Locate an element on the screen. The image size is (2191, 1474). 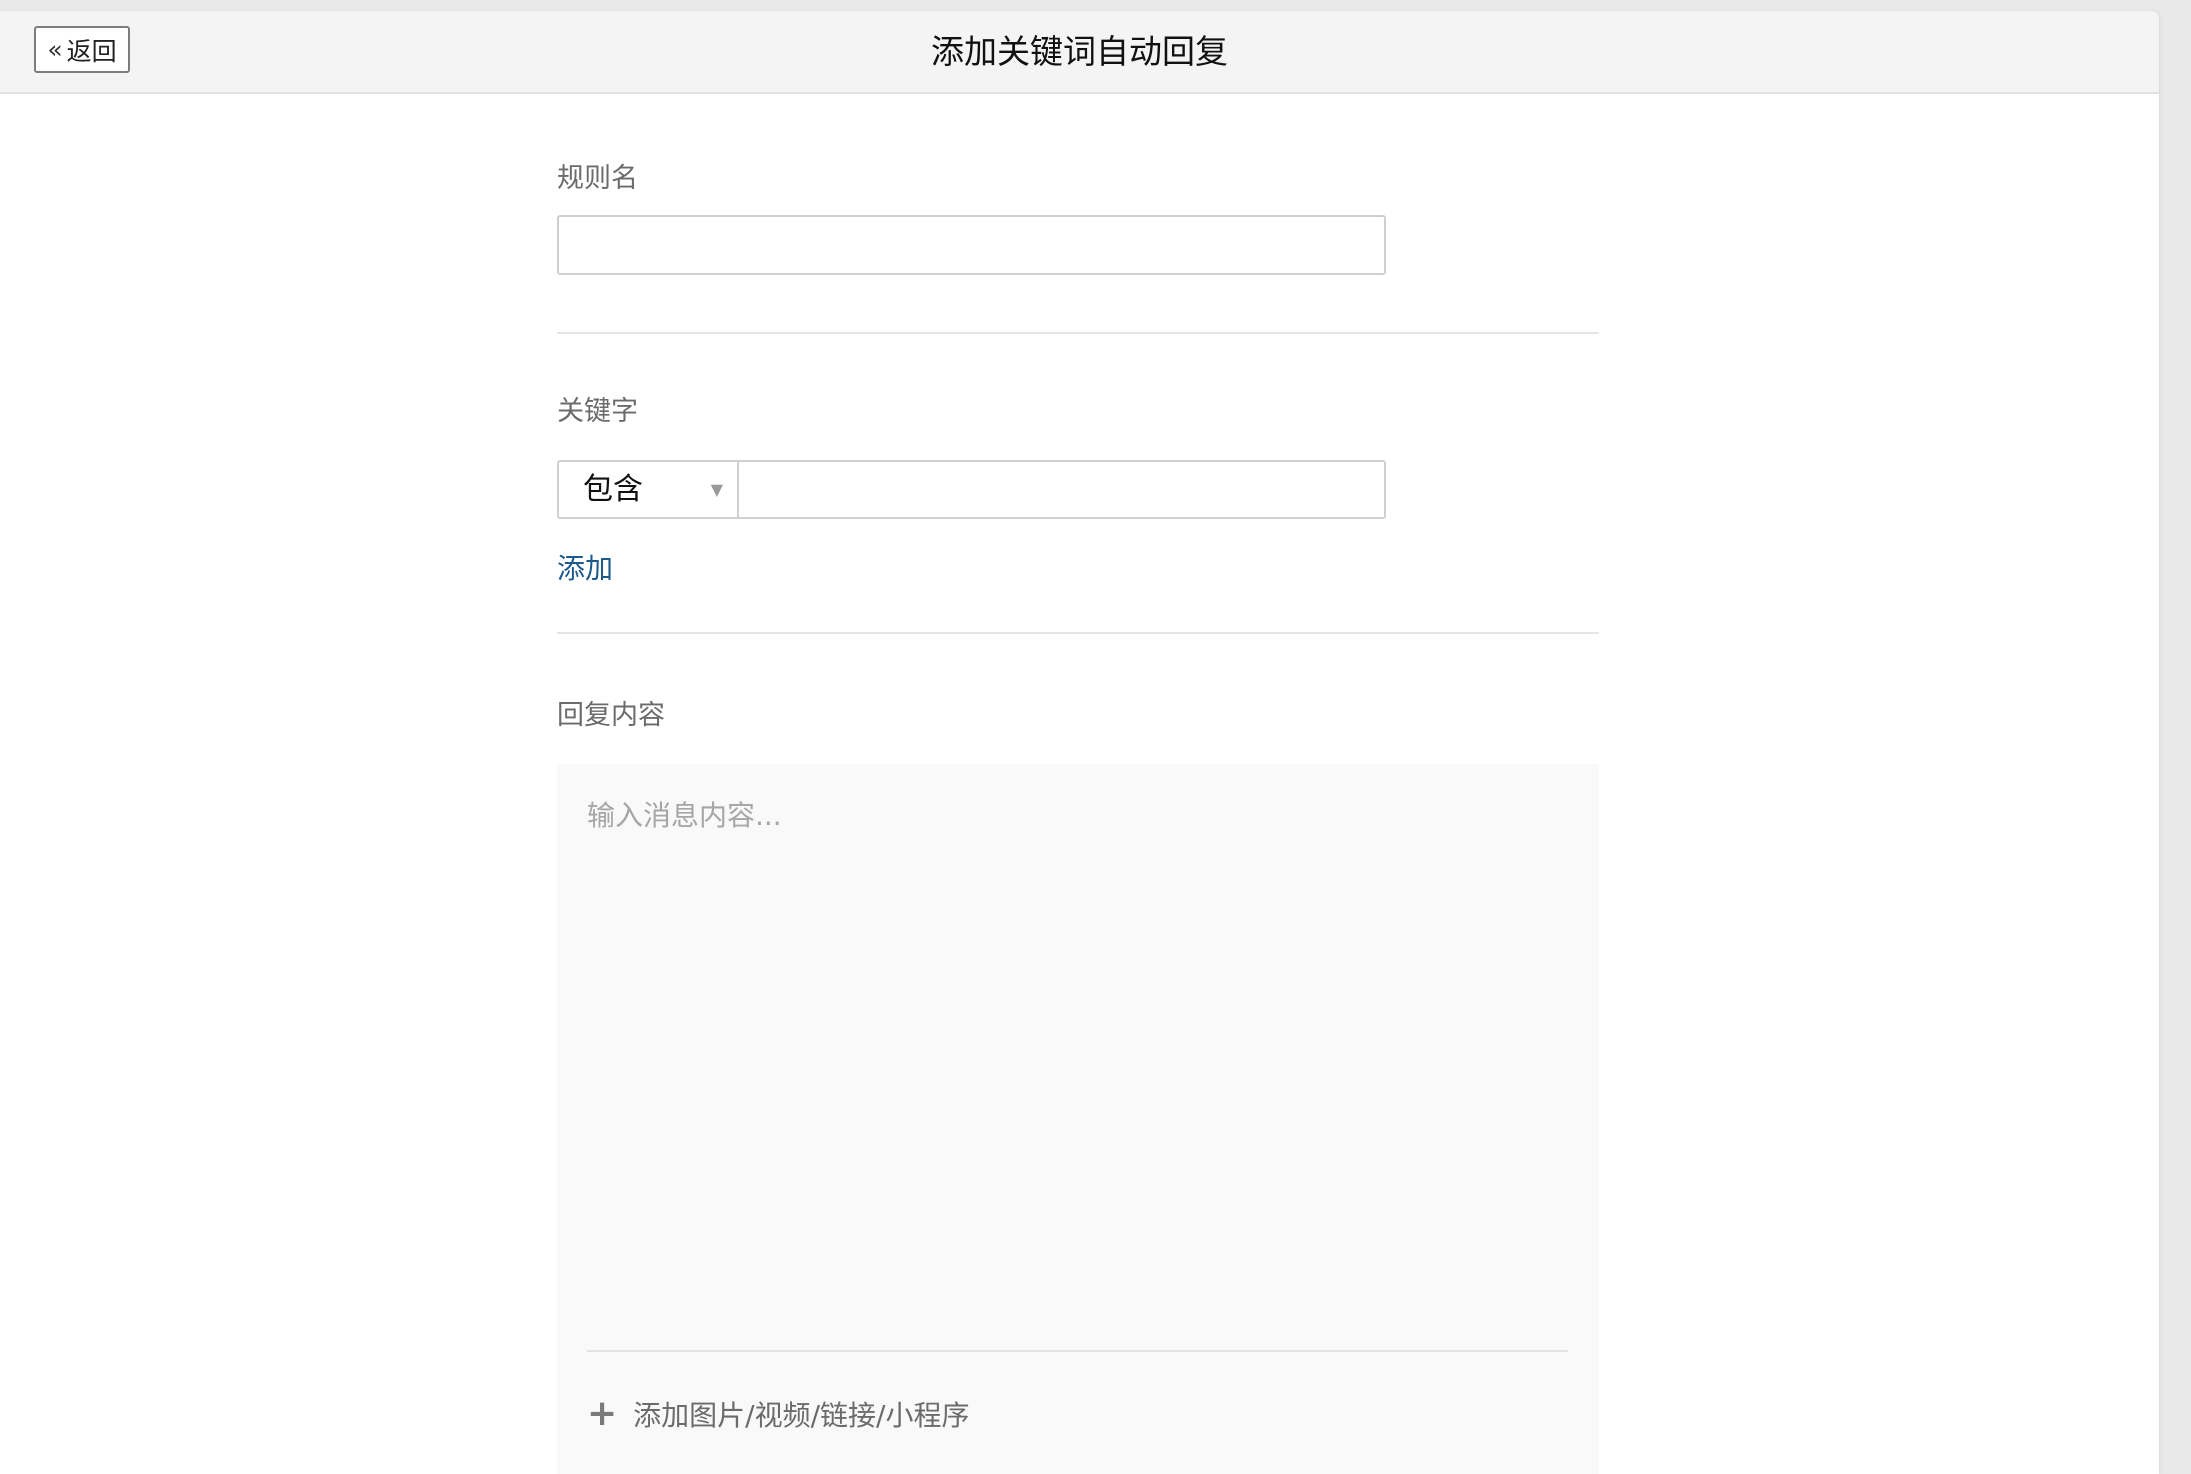
top-bar: « 返回 添加关键词自动回复 is located at coordinates (1079, 52).